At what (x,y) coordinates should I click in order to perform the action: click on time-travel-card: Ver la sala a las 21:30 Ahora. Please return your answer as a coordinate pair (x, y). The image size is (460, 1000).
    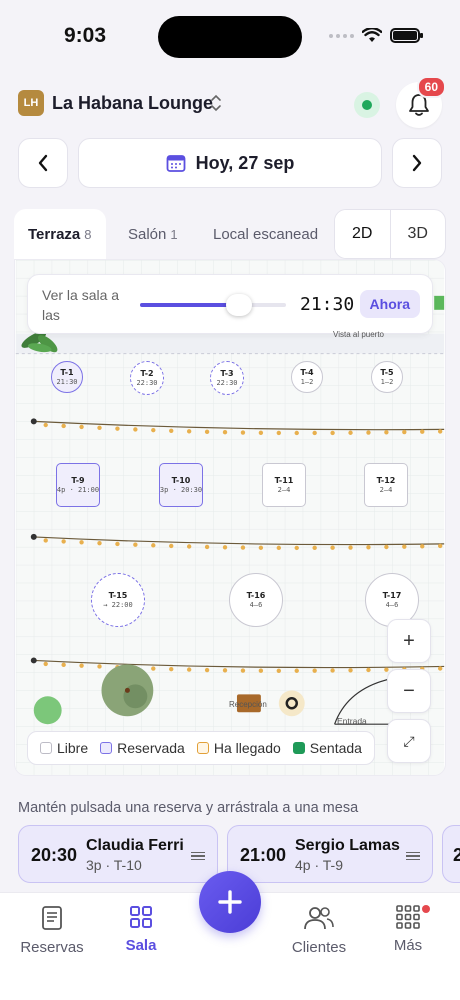
    Looking at the image, I should click on (230, 304).